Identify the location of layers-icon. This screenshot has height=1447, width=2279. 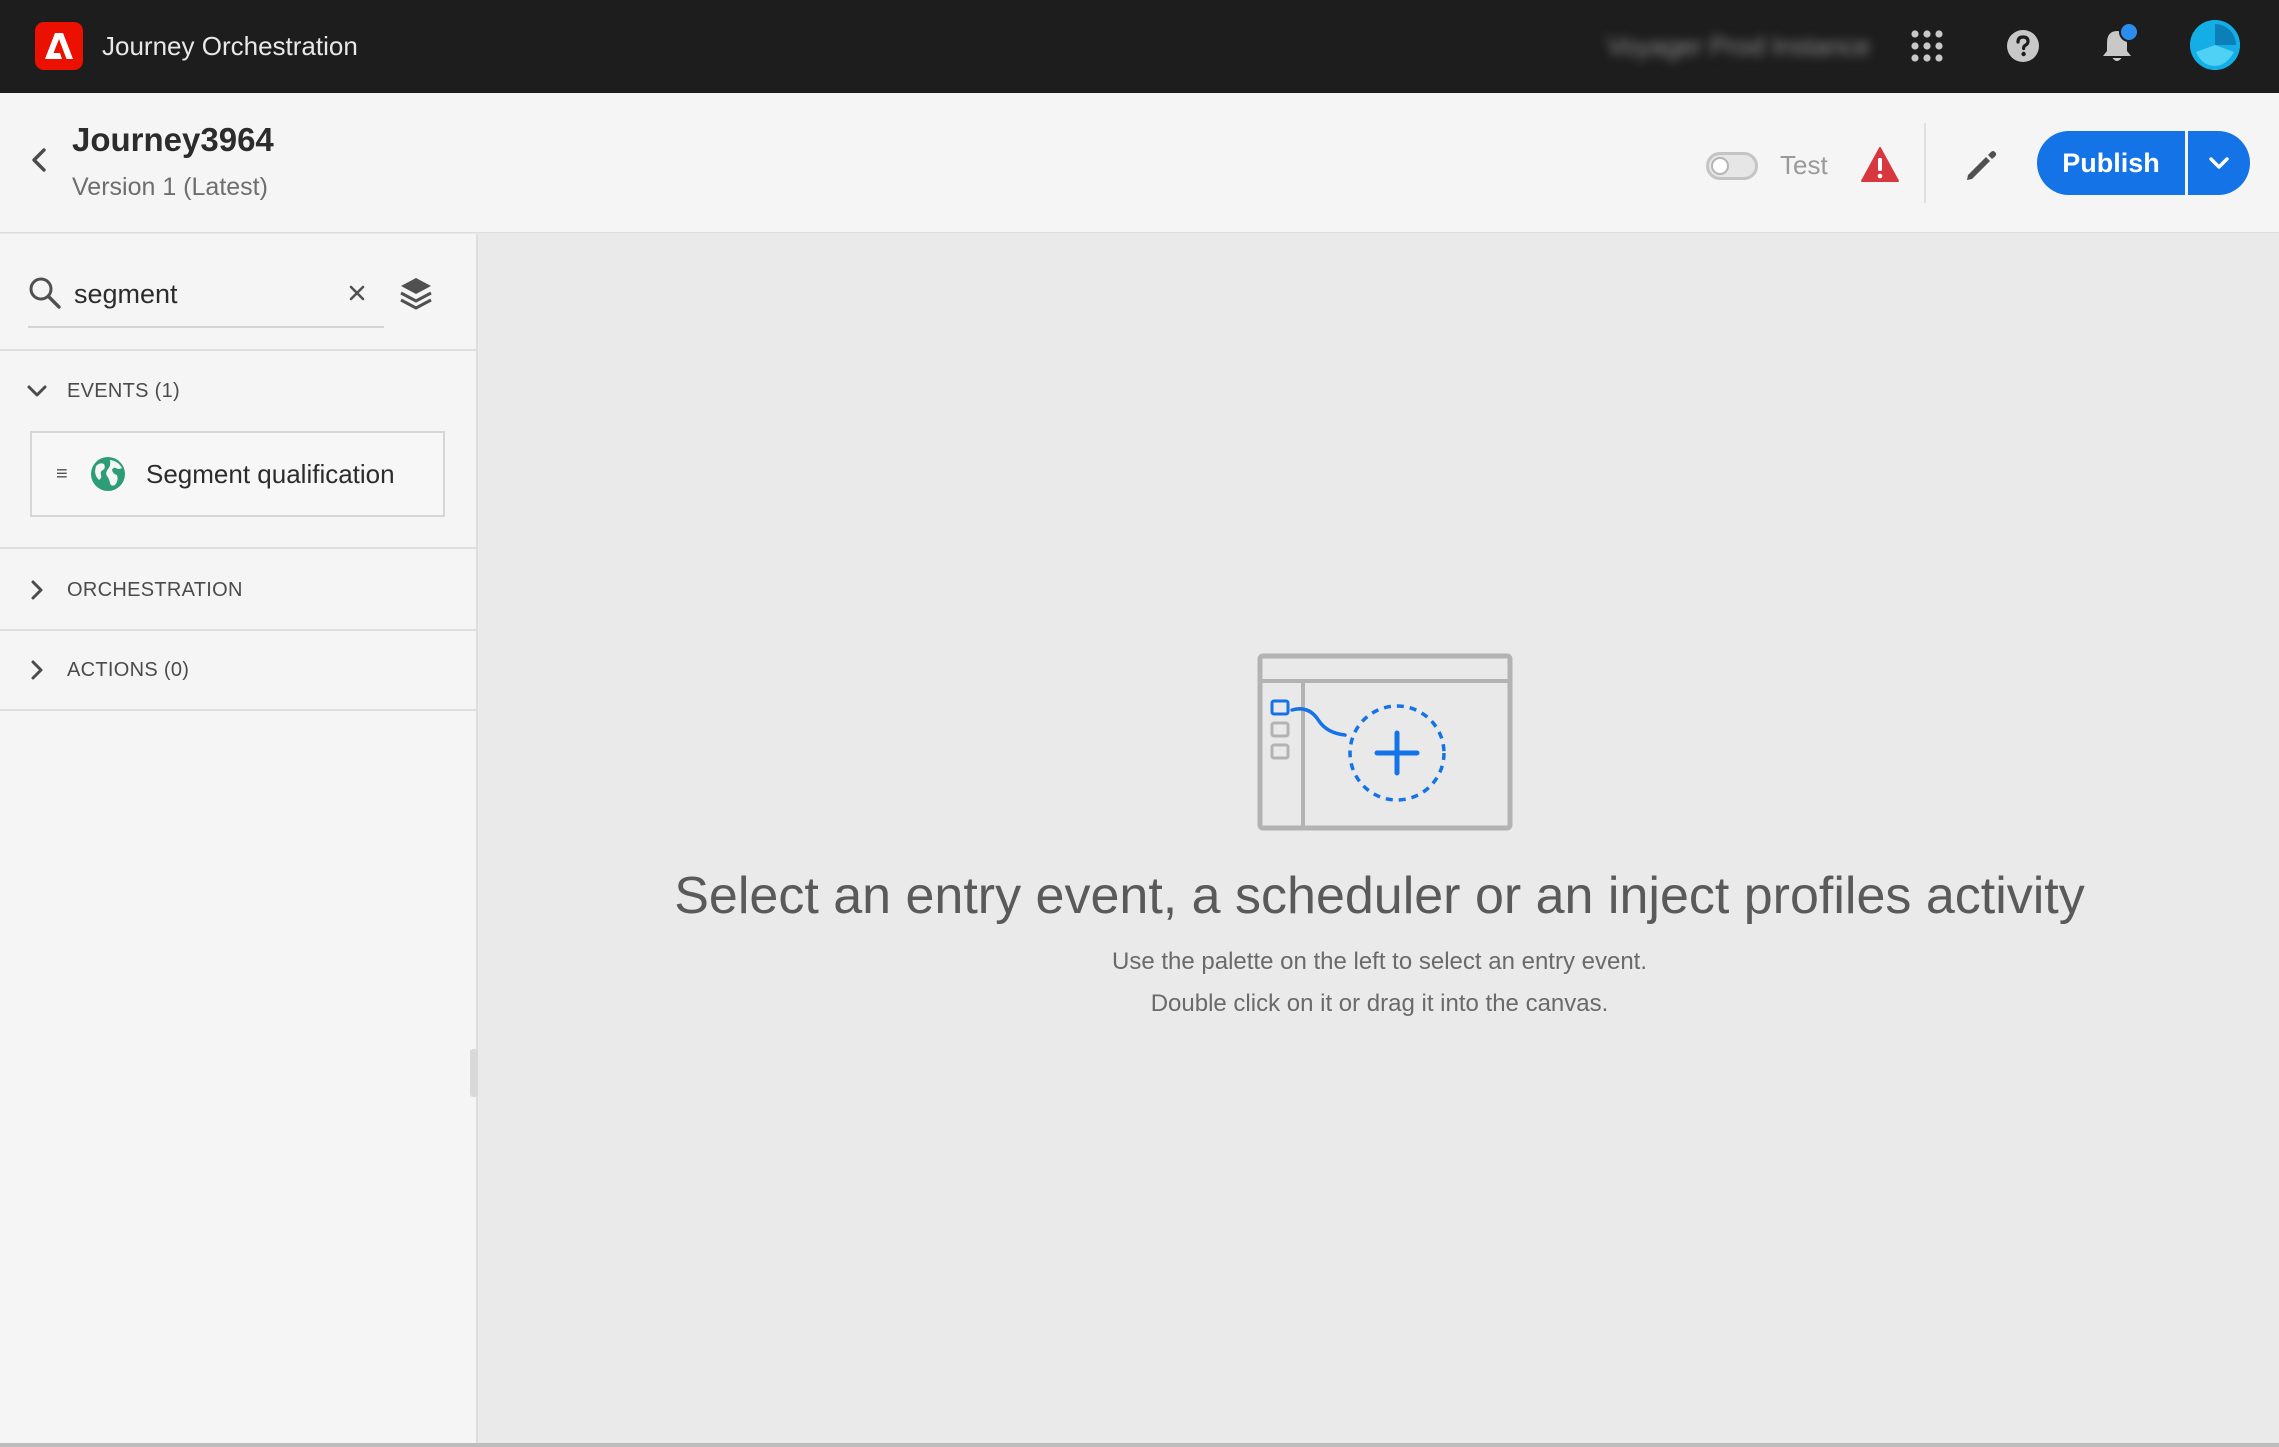
(416, 294).